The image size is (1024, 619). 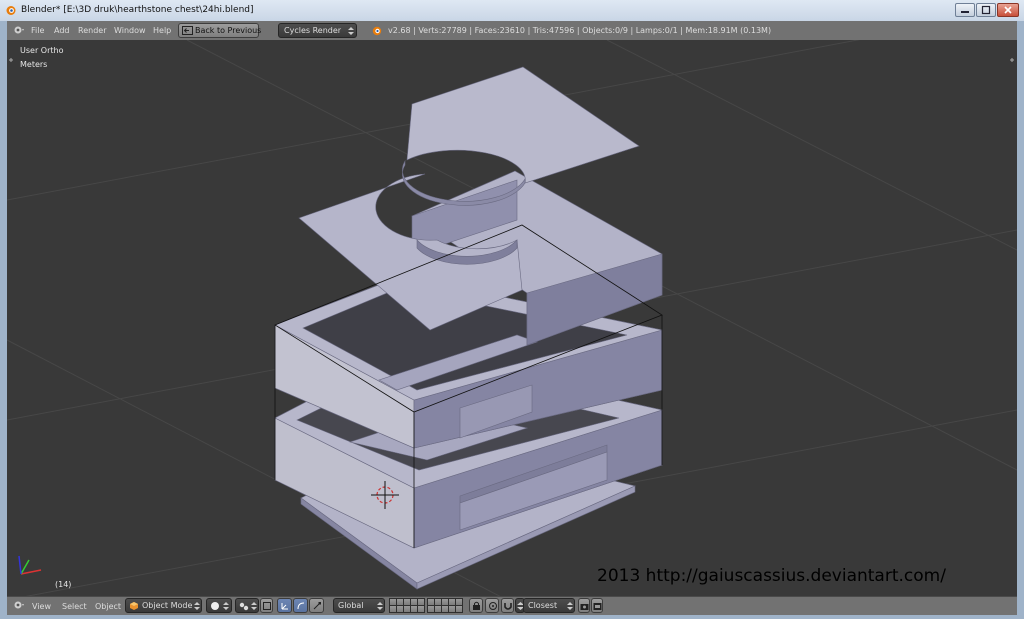 What do you see at coordinates (3, 320) in the screenshot?
I see `window-frame-left` at bounding box center [3, 320].